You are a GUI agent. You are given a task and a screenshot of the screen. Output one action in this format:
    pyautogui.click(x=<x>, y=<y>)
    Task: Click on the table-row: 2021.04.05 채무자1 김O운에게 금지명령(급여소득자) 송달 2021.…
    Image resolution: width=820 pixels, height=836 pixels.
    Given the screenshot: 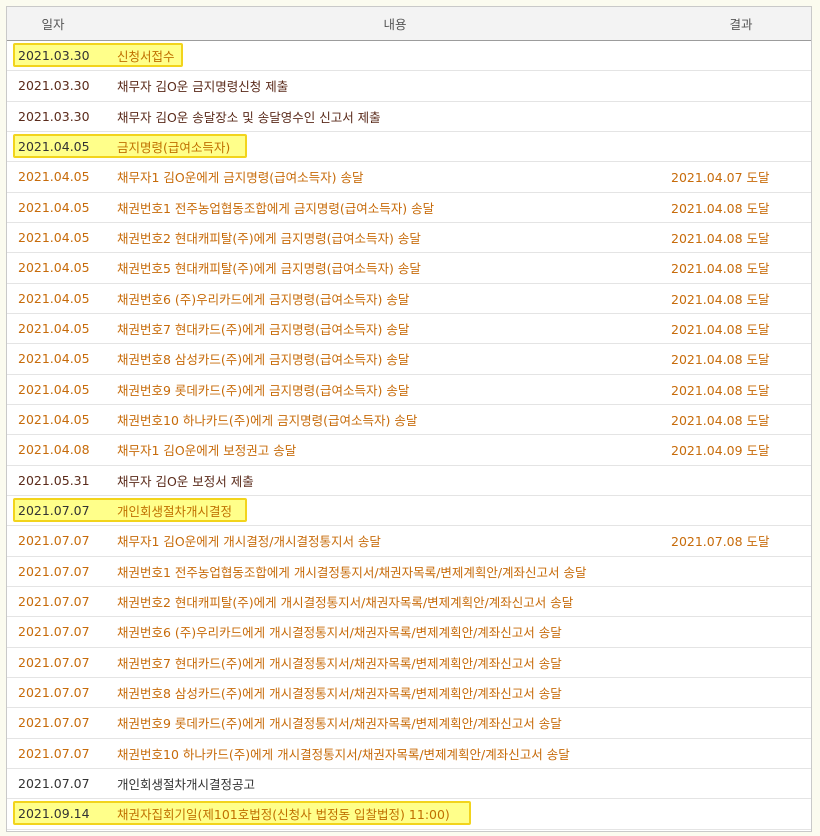 What is the action you would take?
    pyautogui.click(x=409, y=177)
    